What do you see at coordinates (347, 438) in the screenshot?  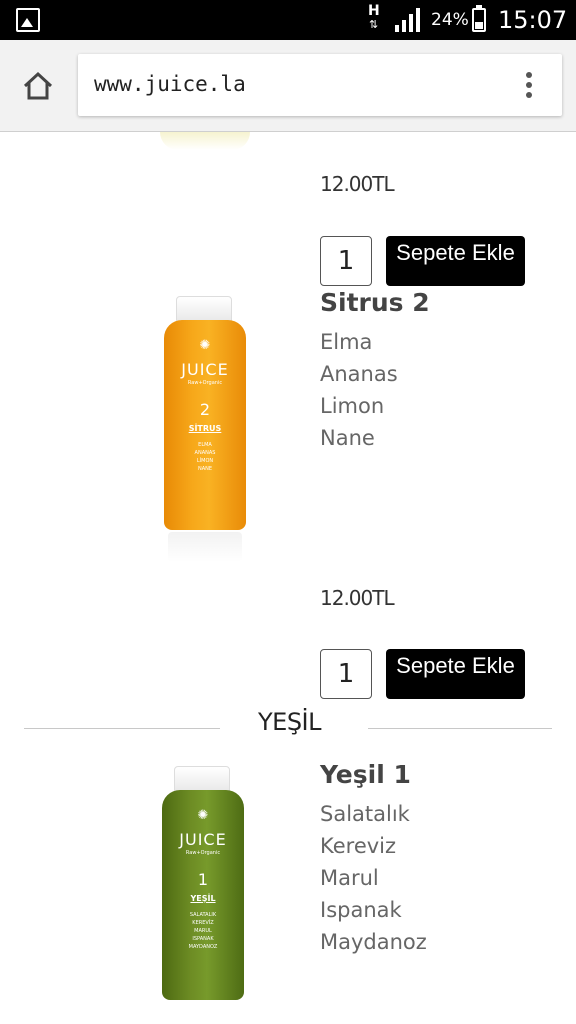 I see `ingredient-item: Nane` at bounding box center [347, 438].